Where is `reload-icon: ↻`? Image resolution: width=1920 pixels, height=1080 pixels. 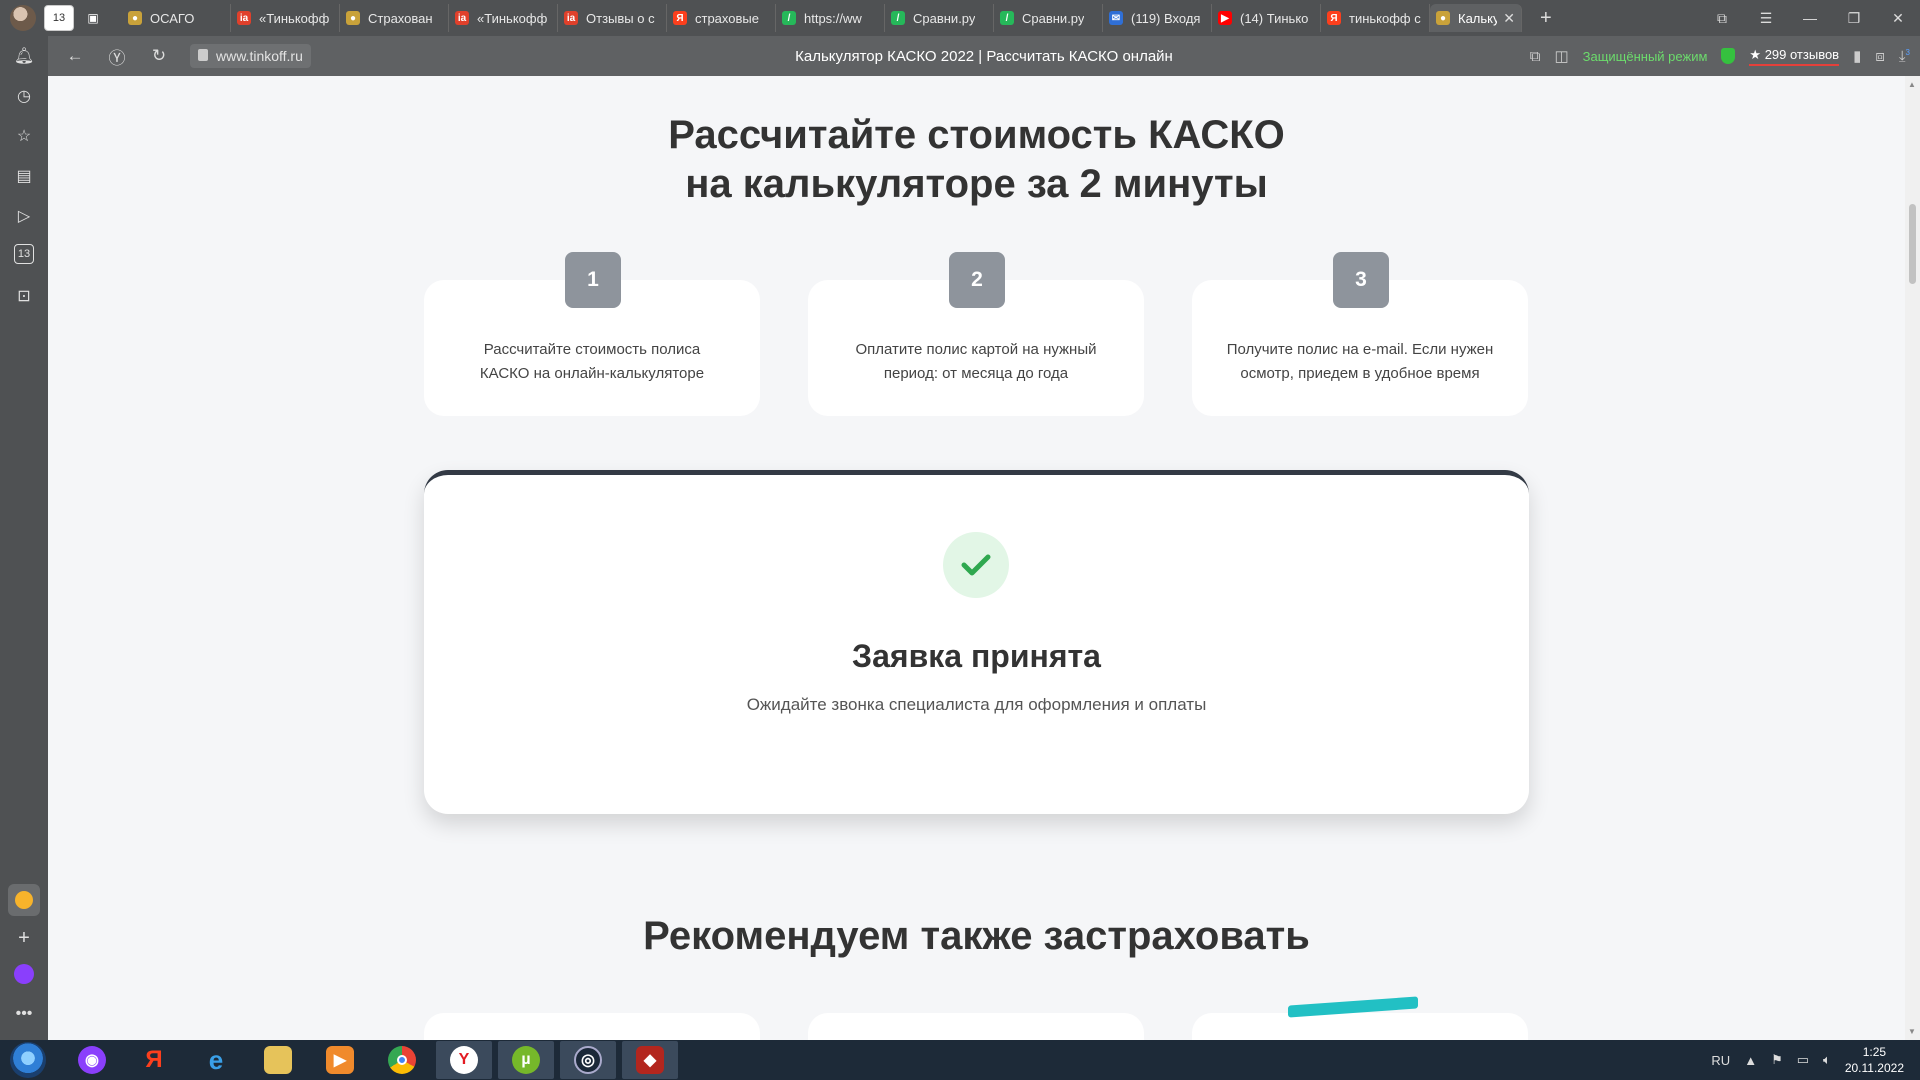 reload-icon: ↻ is located at coordinates (159, 56).